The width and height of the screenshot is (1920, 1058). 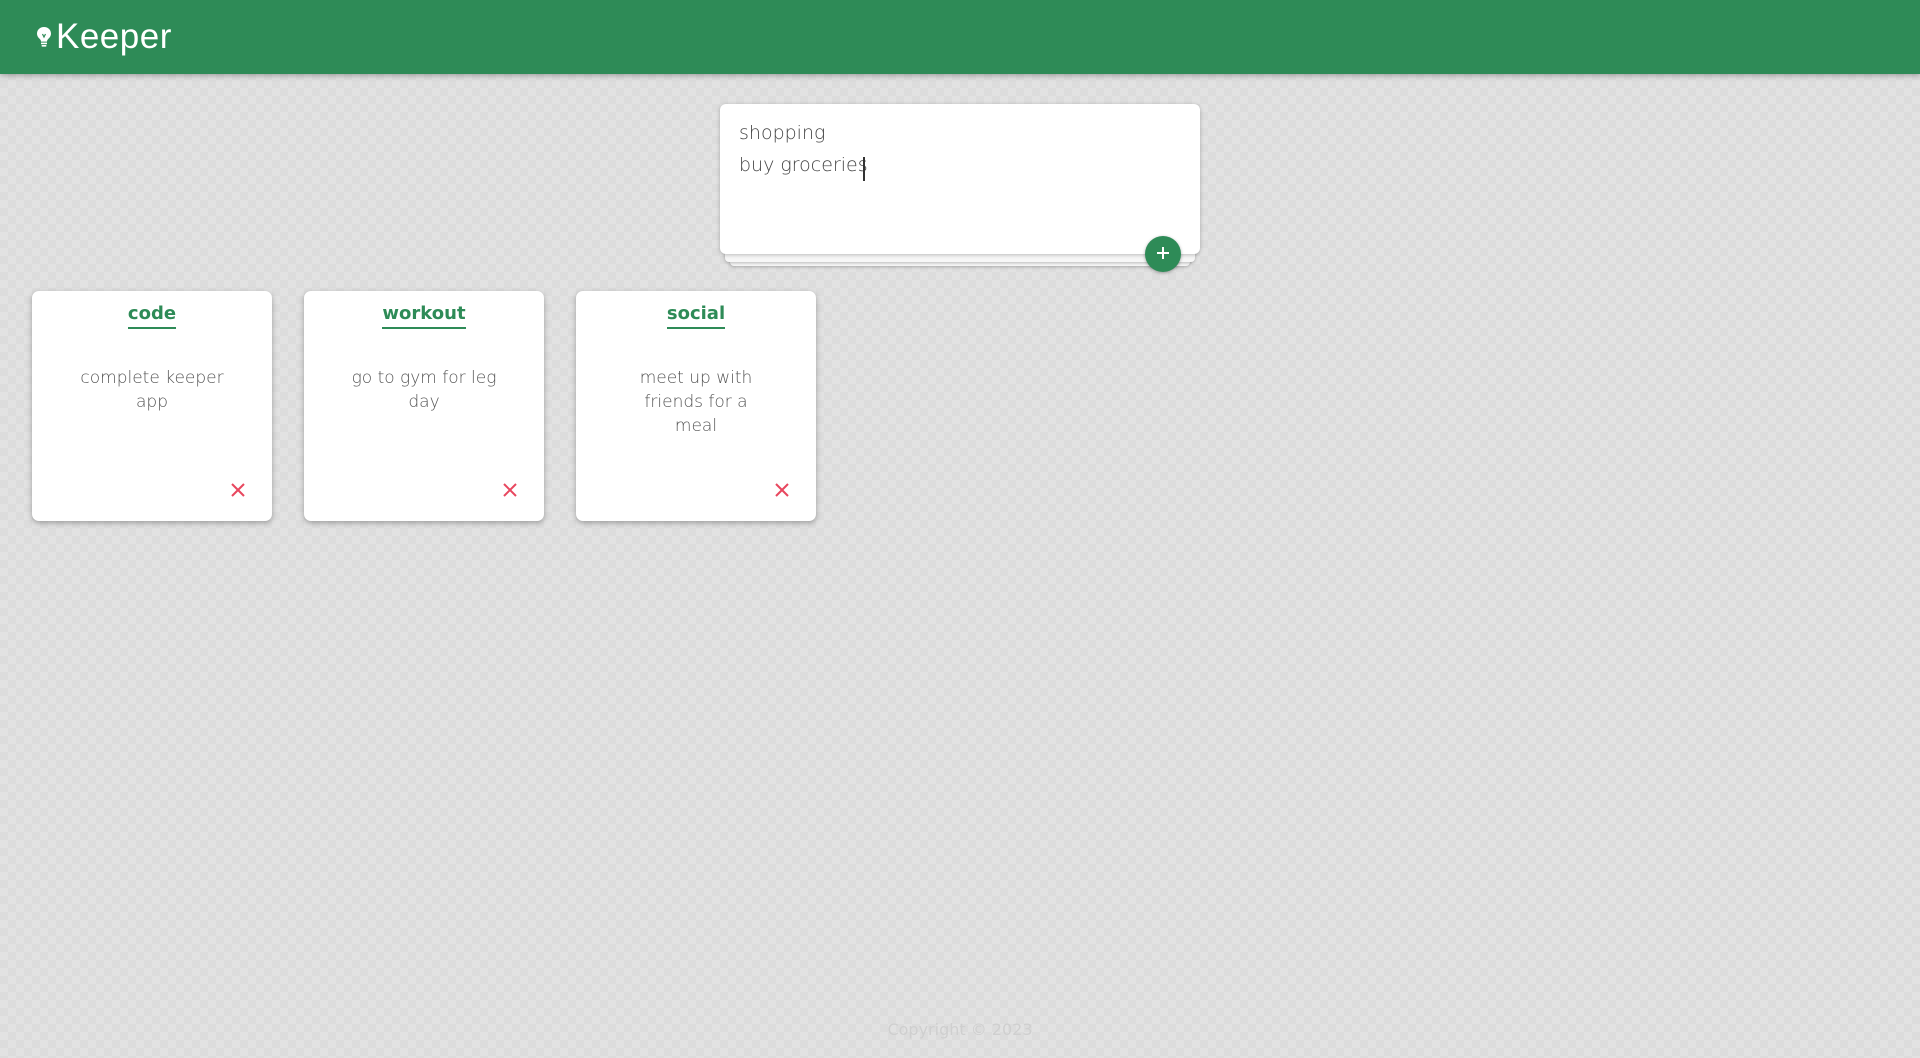 I want to click on page-footer: Copyright © 2023, so click(x=960, y=1029).